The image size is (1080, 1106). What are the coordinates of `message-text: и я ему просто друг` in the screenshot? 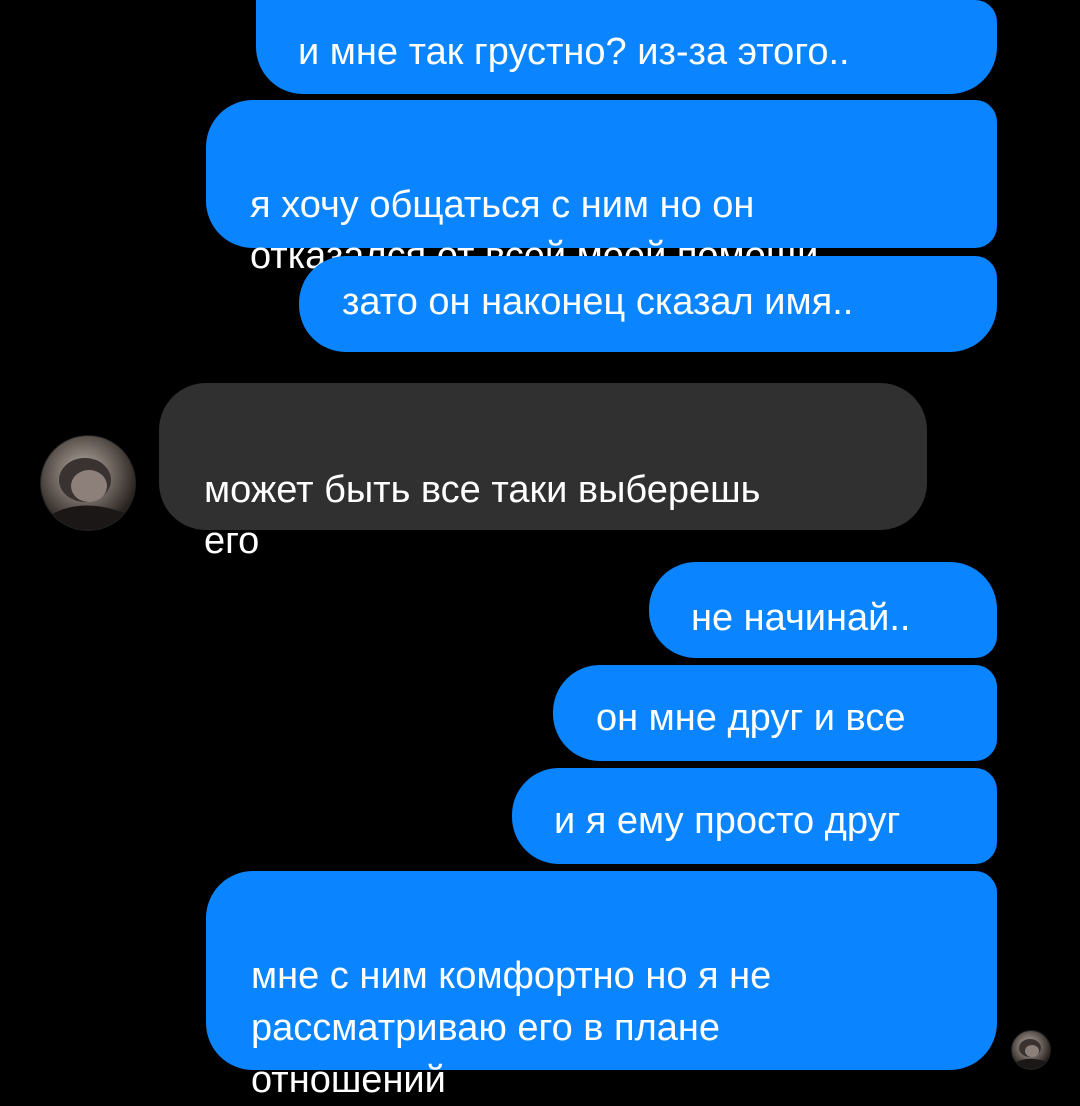 It's located at (727, 821).